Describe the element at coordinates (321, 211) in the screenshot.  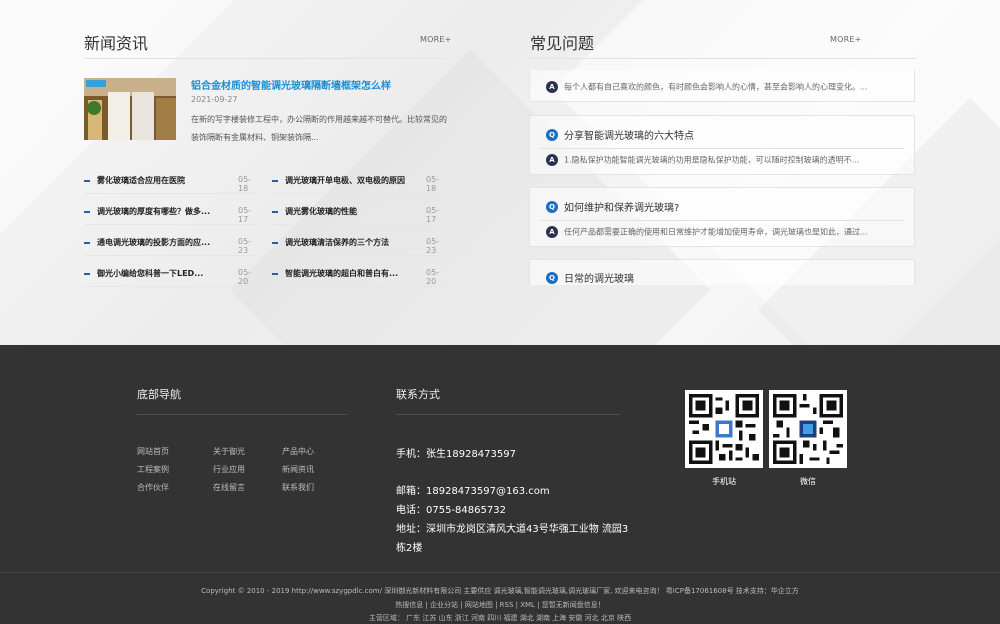
I see `news-list-title: 调光雾化玻璃的性能` at that location.